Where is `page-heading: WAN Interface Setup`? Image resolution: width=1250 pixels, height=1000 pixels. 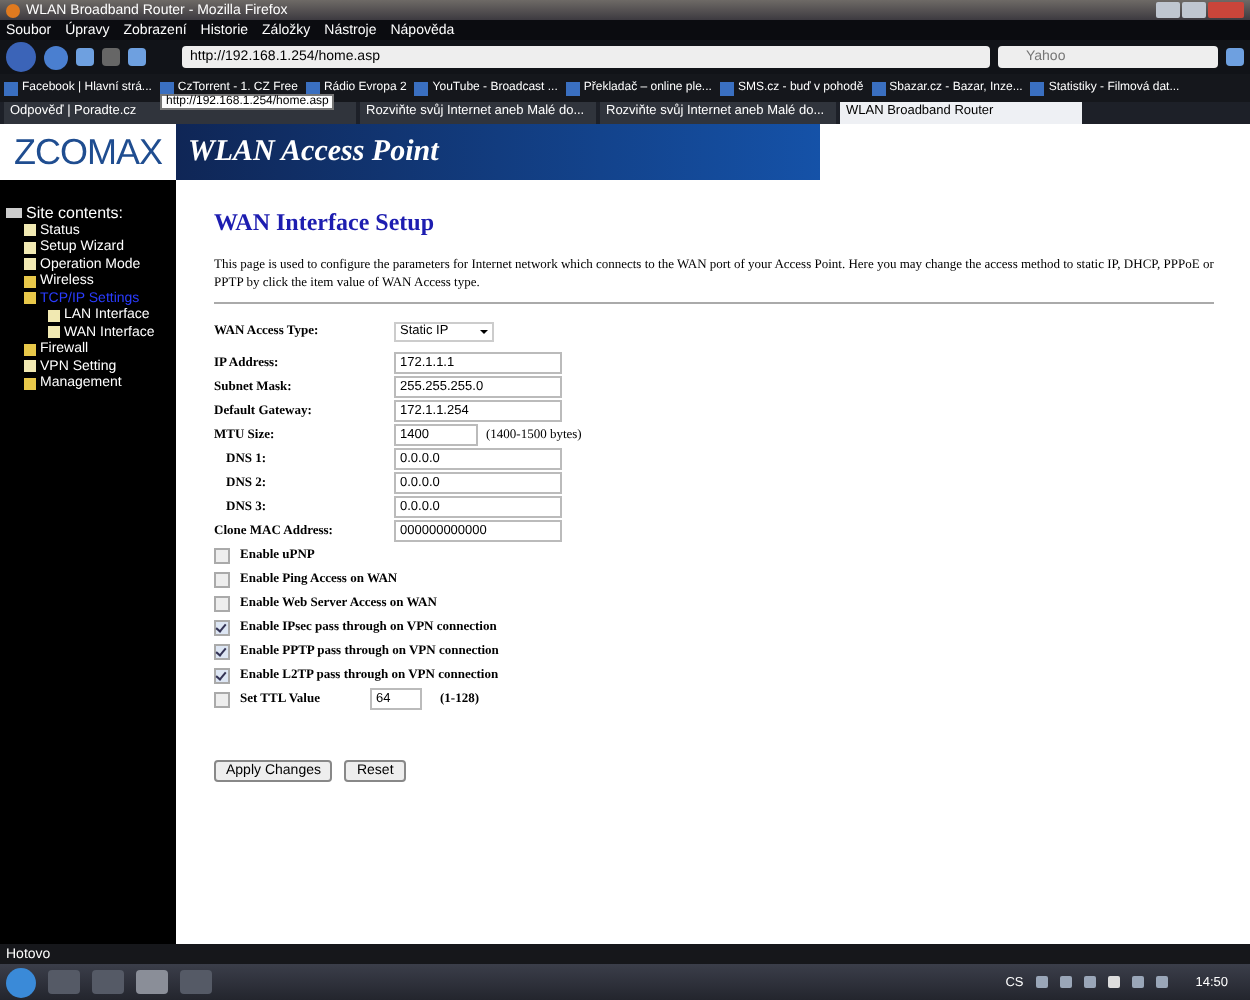
page-heading: WAN Interface Setup is located at coordinates (325, 223).